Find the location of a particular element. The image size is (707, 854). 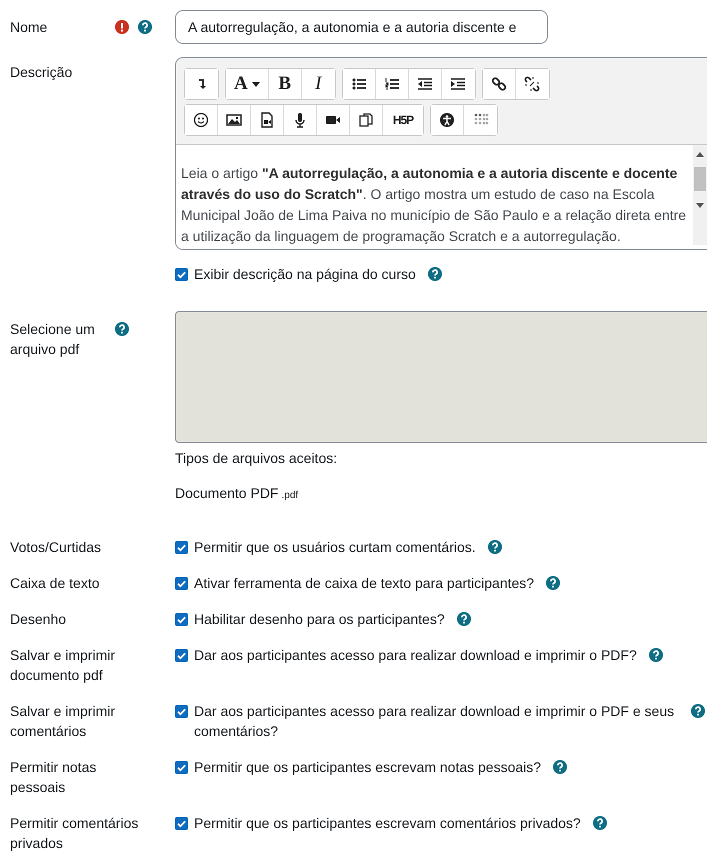

bullet-list-button is located at coordinates (359, 84).